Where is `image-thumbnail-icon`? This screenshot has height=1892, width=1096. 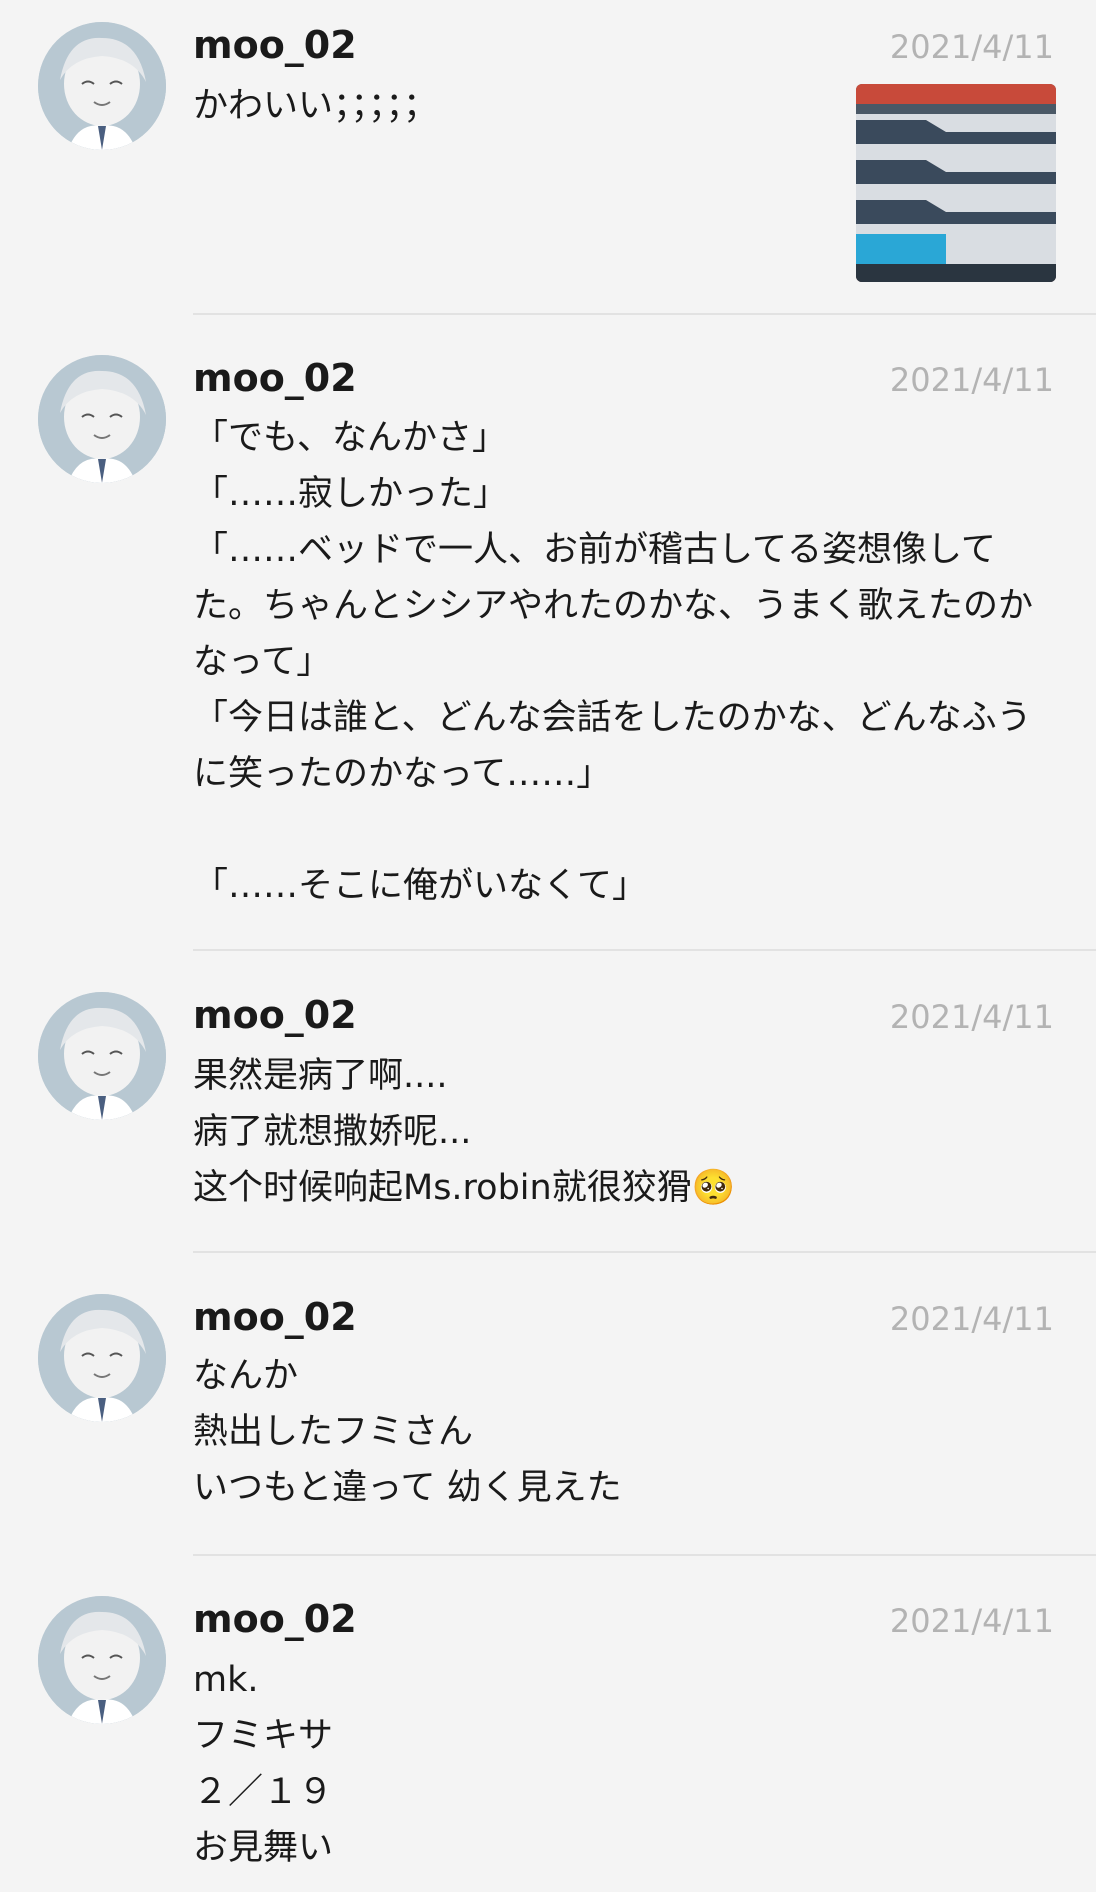
image-thumbnail-icon is located at coordinates (956, 183).